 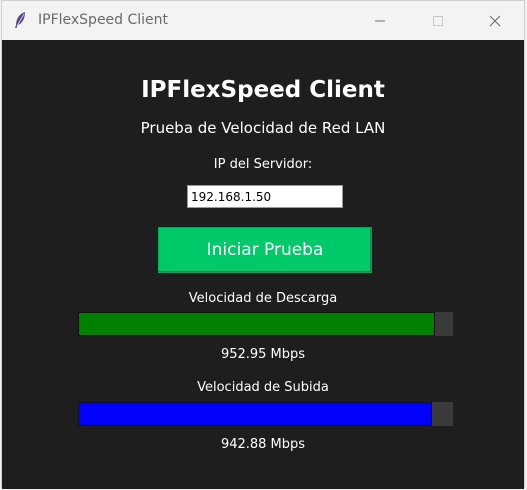 I want to click on upload-progress-fill, so click(x=255, y=414).